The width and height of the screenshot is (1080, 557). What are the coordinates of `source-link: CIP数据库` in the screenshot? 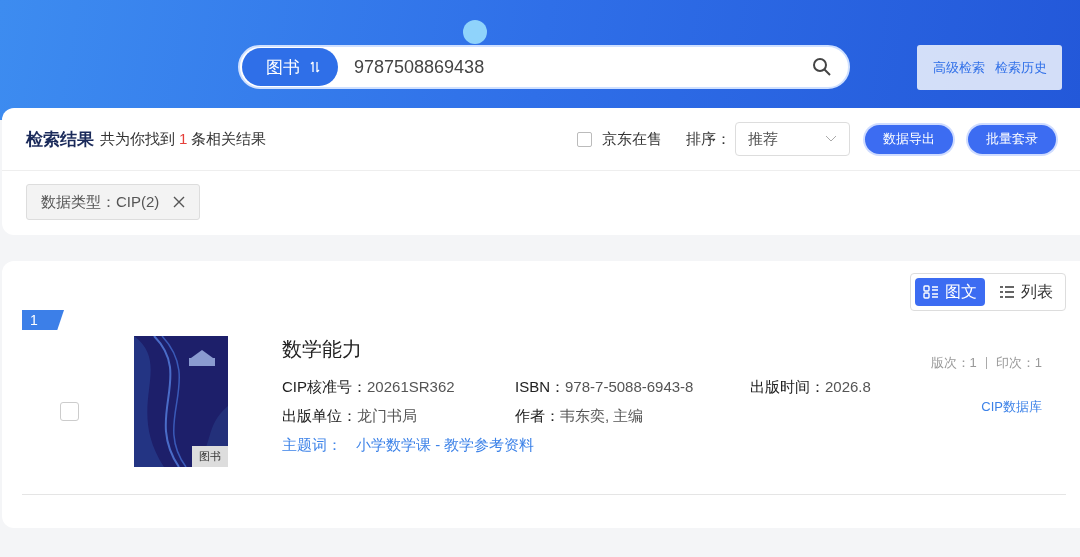 It's located at (1011, 407).